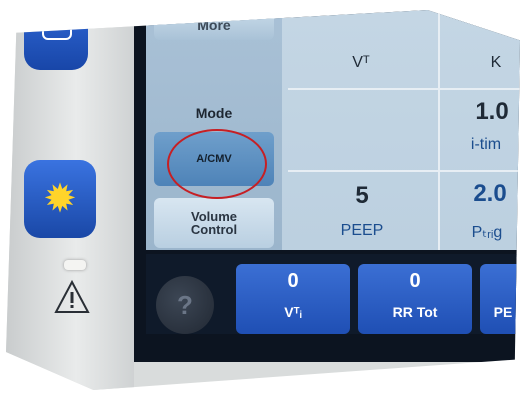 The width and height of the screenshot is (527, 403). I want to click on itime-value: 1.0, so click(491, 112).